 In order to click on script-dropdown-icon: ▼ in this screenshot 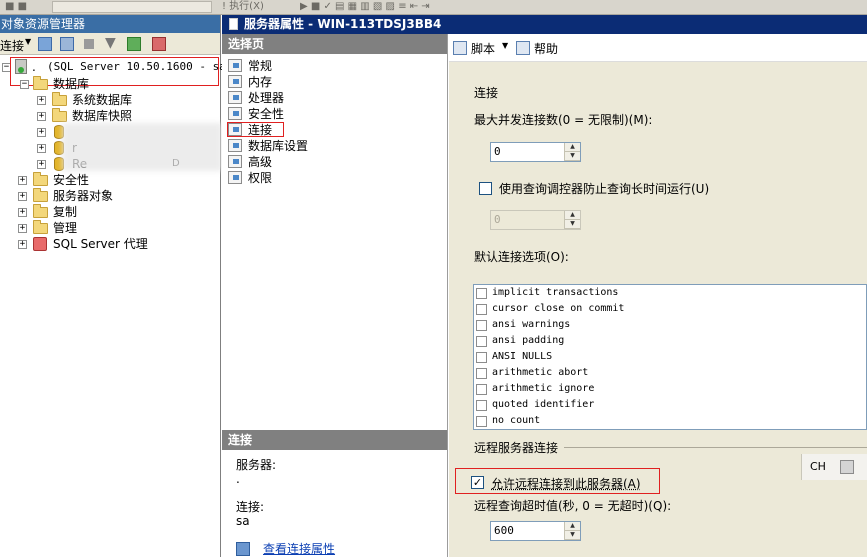, I will do `click(505, 45)`.